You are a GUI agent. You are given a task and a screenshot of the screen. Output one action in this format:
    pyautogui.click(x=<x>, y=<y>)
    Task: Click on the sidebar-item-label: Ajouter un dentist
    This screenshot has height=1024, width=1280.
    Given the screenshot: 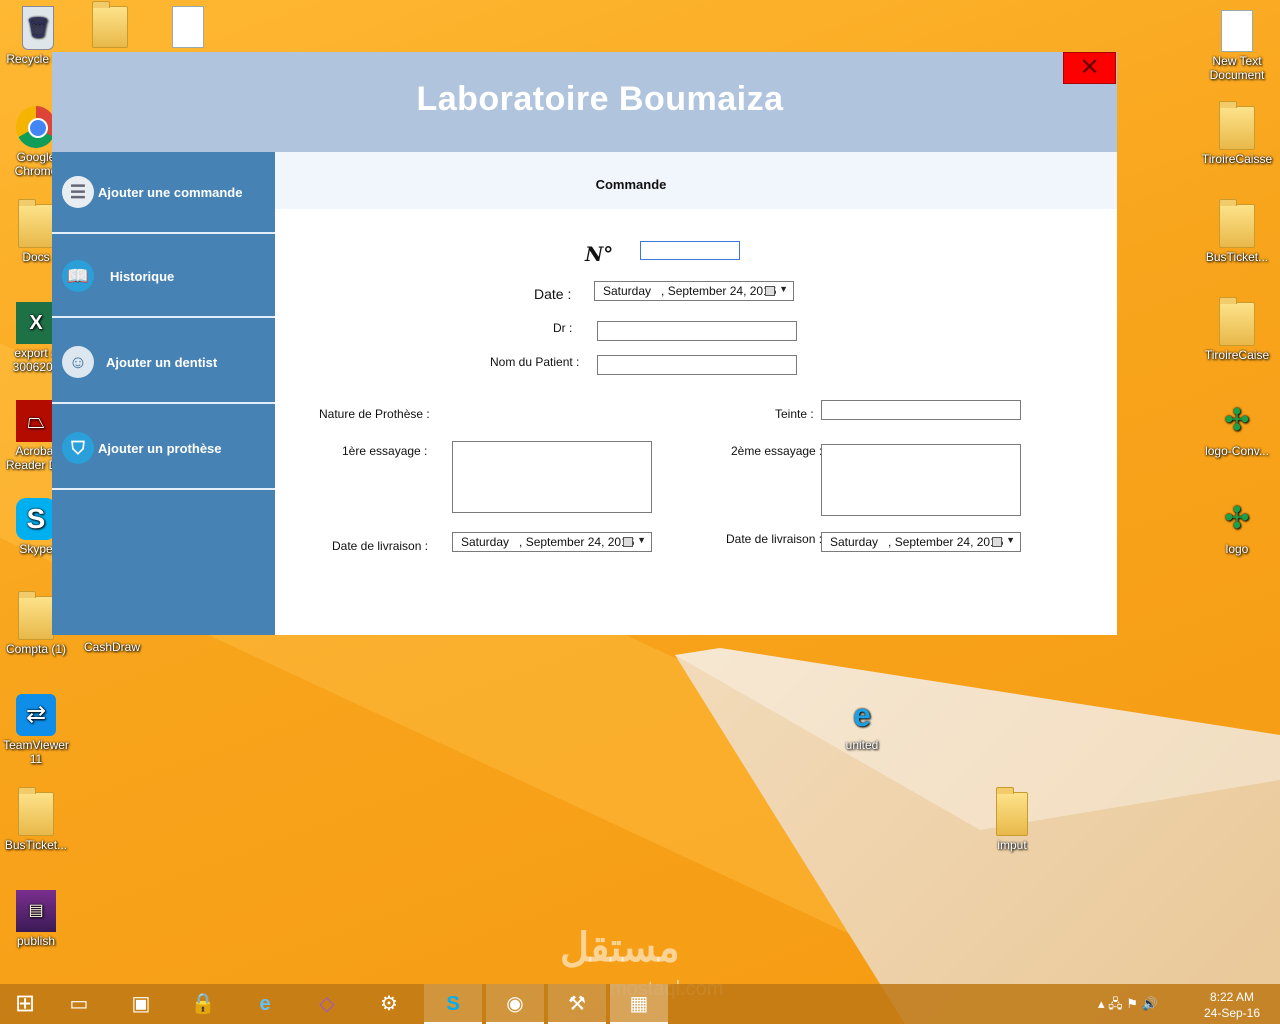 What is the action you would take?
    pyautogui.click(x=162, y=362)
    